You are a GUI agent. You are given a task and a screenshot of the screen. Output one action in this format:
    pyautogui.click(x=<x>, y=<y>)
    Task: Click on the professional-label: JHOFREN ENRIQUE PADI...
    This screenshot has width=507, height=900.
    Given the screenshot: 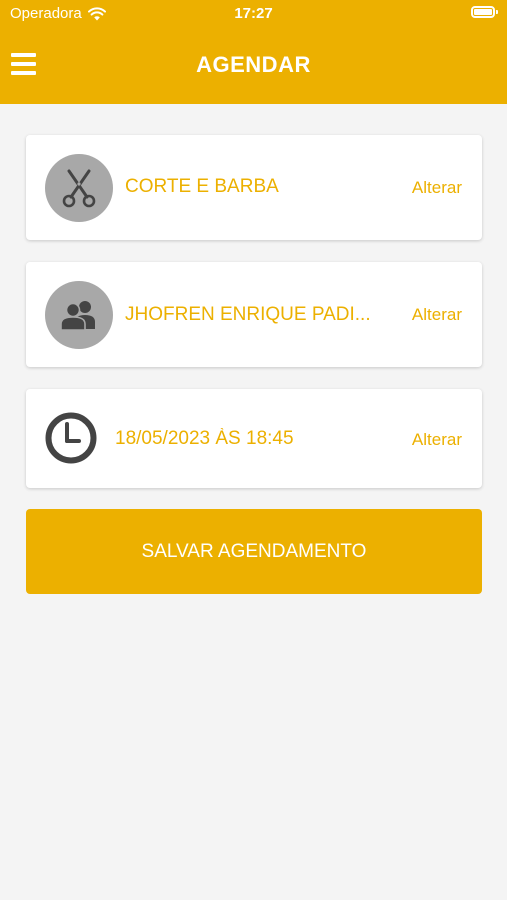 What is the action you would take?
    pyautogui.click(x=248, y=314)
    